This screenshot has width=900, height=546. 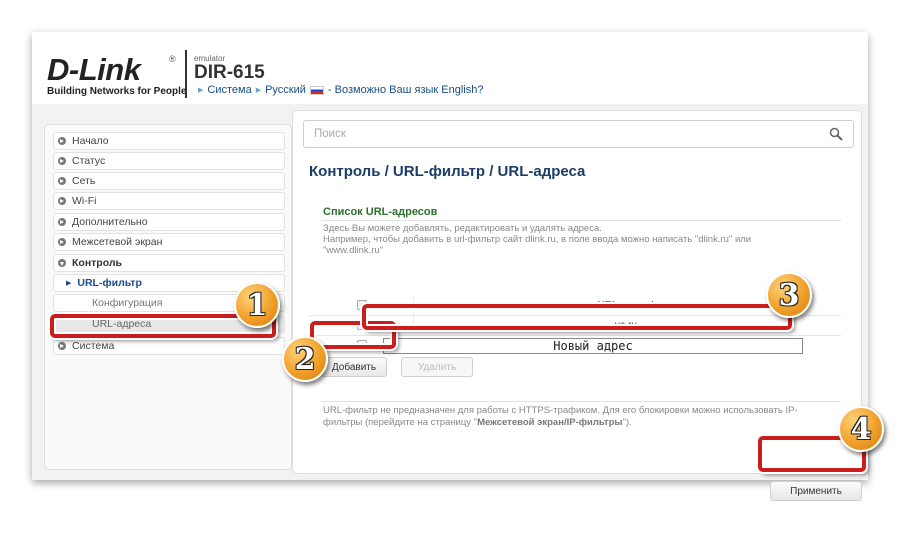 I want to click on language-link: Русский, so click(x=285, y=90).